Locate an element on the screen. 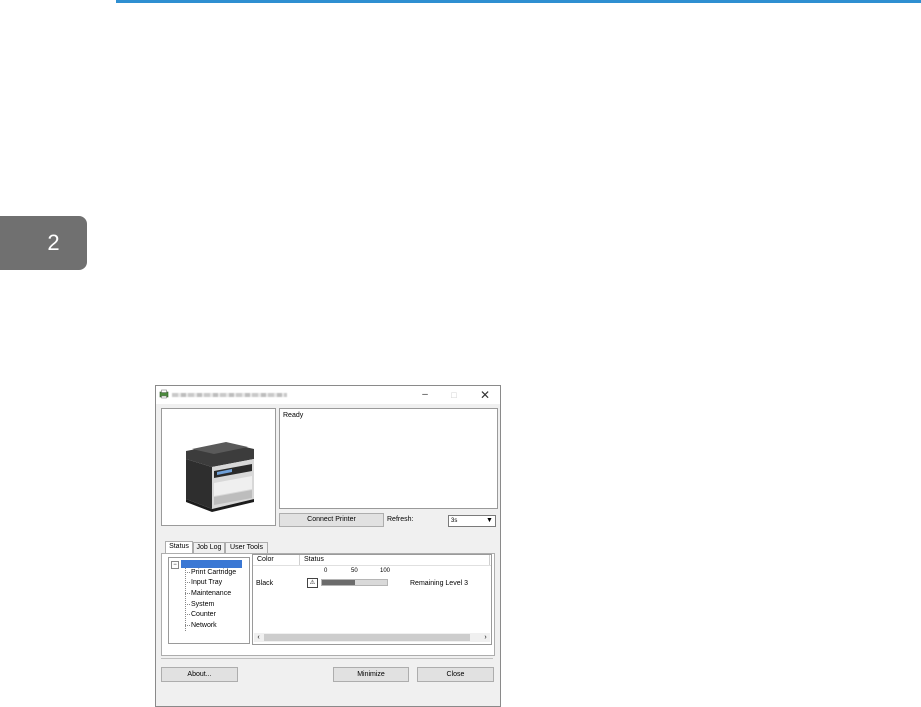 The image size is (921, 707). tree-item-counter: Counter is located at coordinates (200, 614).